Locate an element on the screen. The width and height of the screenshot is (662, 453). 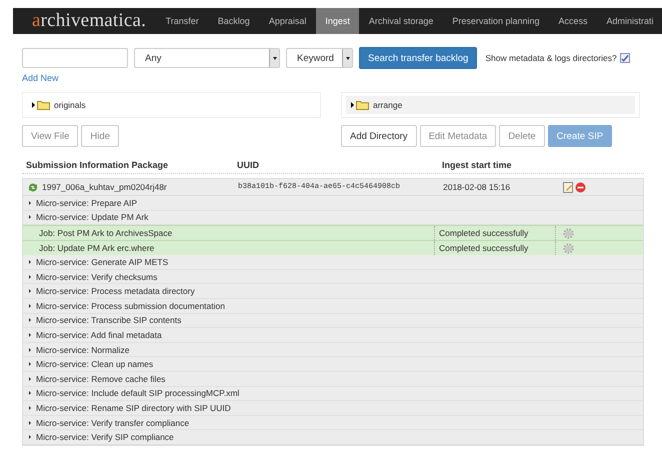
nav-tab: Preservation planning is located at coordinates (495, 21).